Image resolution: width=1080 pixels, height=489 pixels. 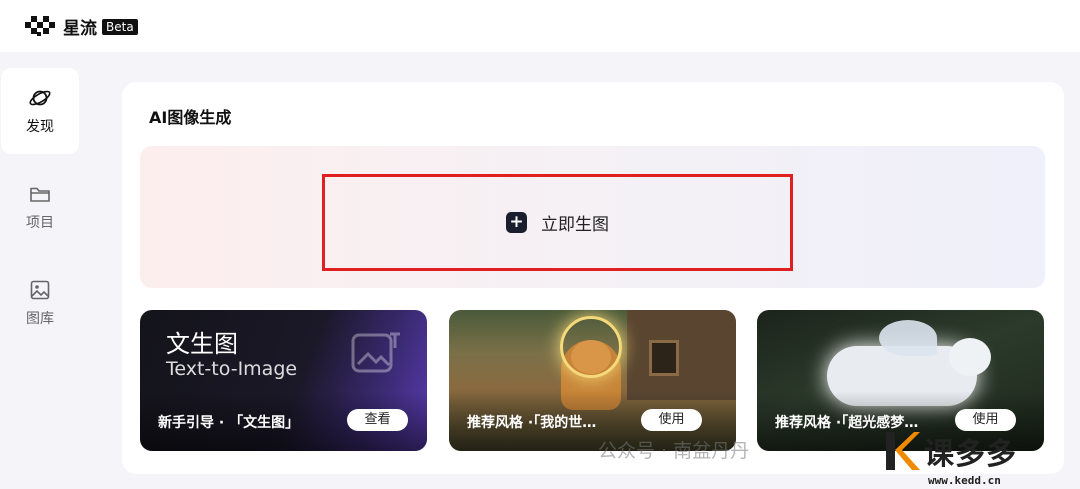 What do you see at coordinates (40, 319) in the screenshot?
I see `sidebar-item-label: 图库` at bounding box center [40, 319].